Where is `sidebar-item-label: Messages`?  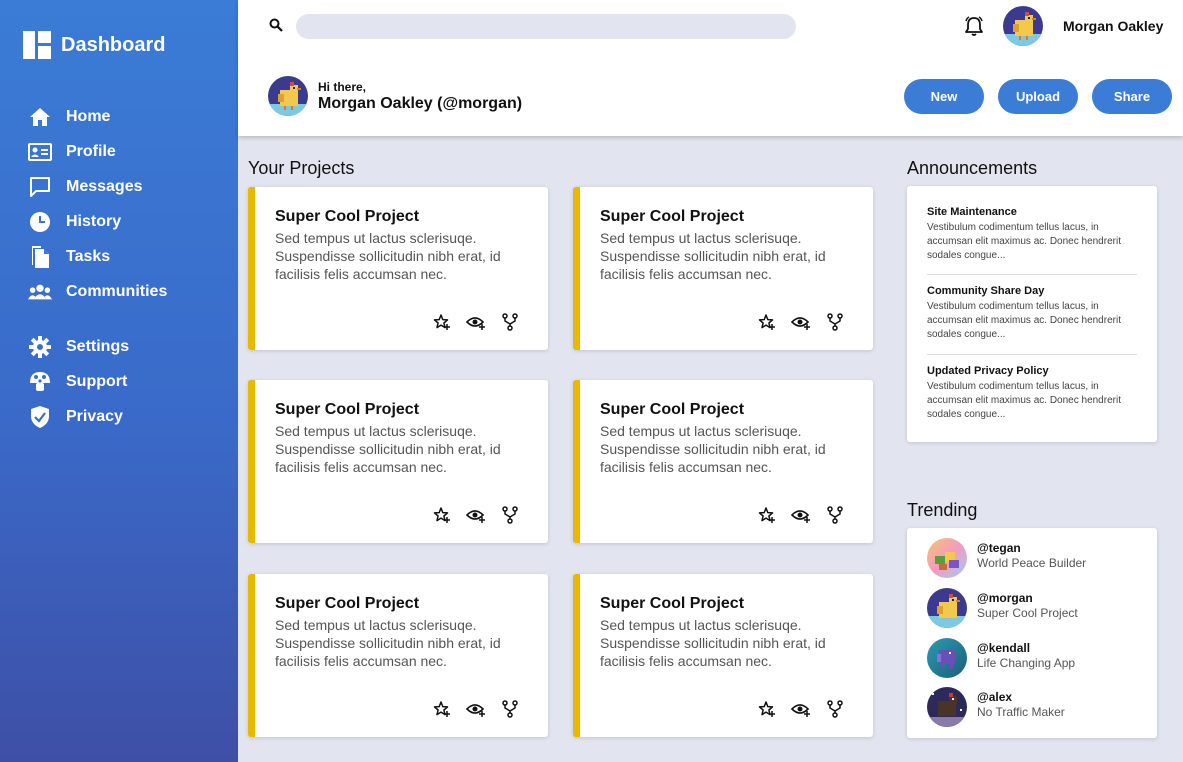
sidebar-item-label: Messages is located at coordinates (104, 186).